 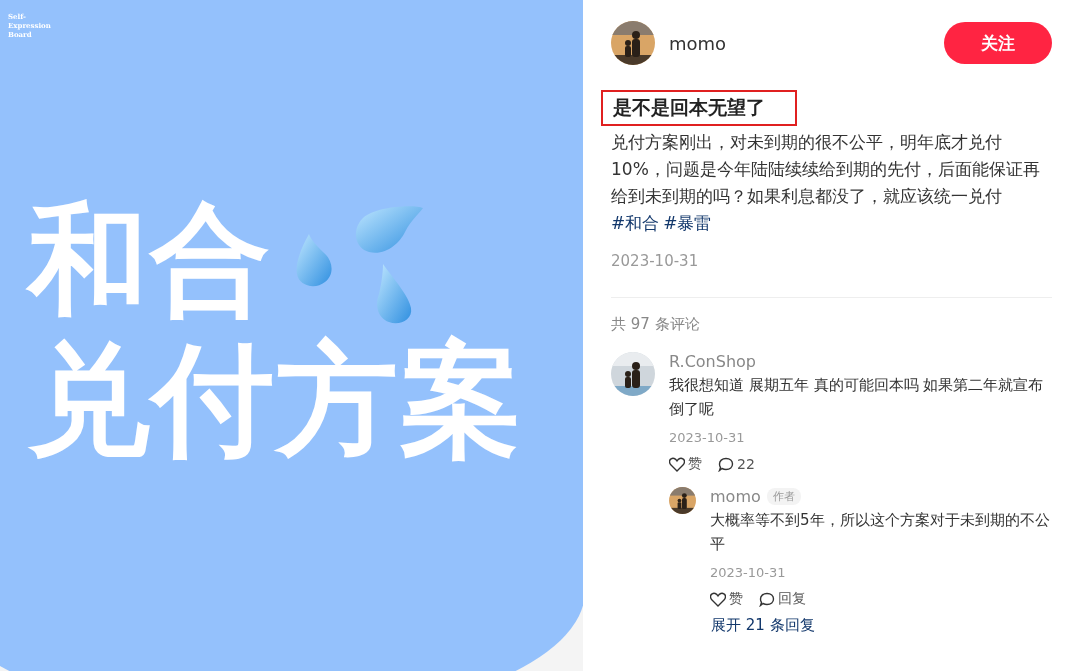 I want to click on hashtag-link: #和合, so click(x=635, y=223).